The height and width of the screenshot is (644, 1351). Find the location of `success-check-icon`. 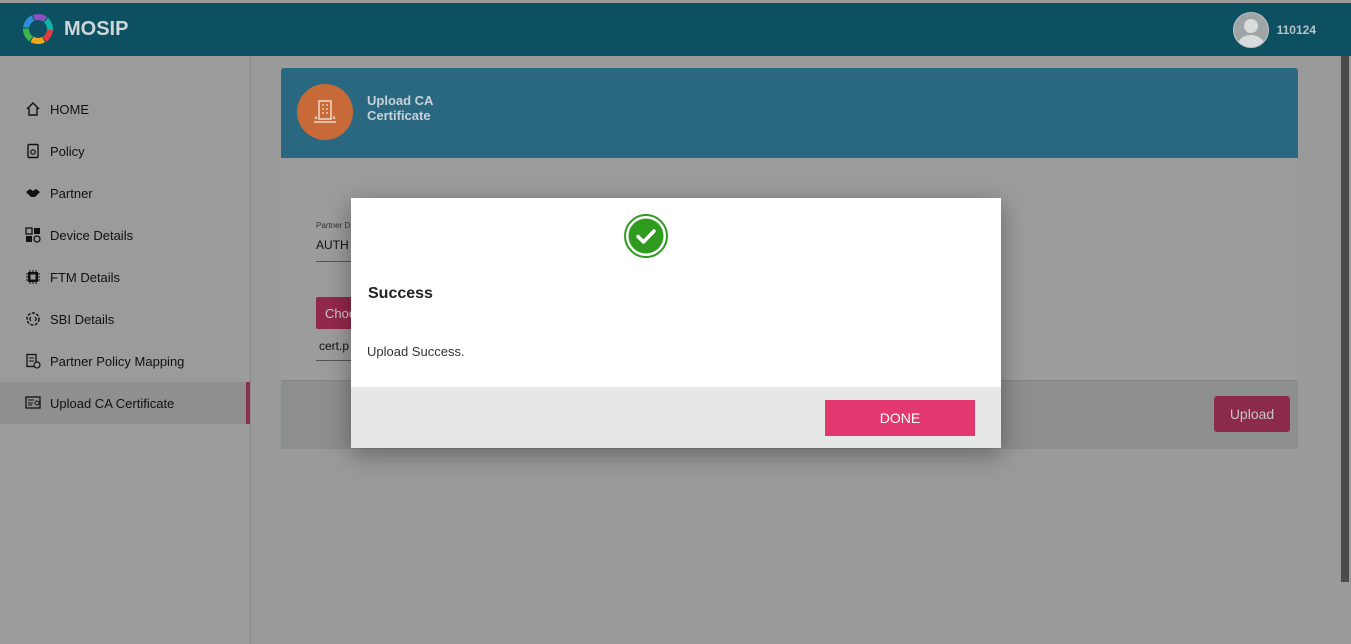

success-check-icon is located at coordinates (646, 236).